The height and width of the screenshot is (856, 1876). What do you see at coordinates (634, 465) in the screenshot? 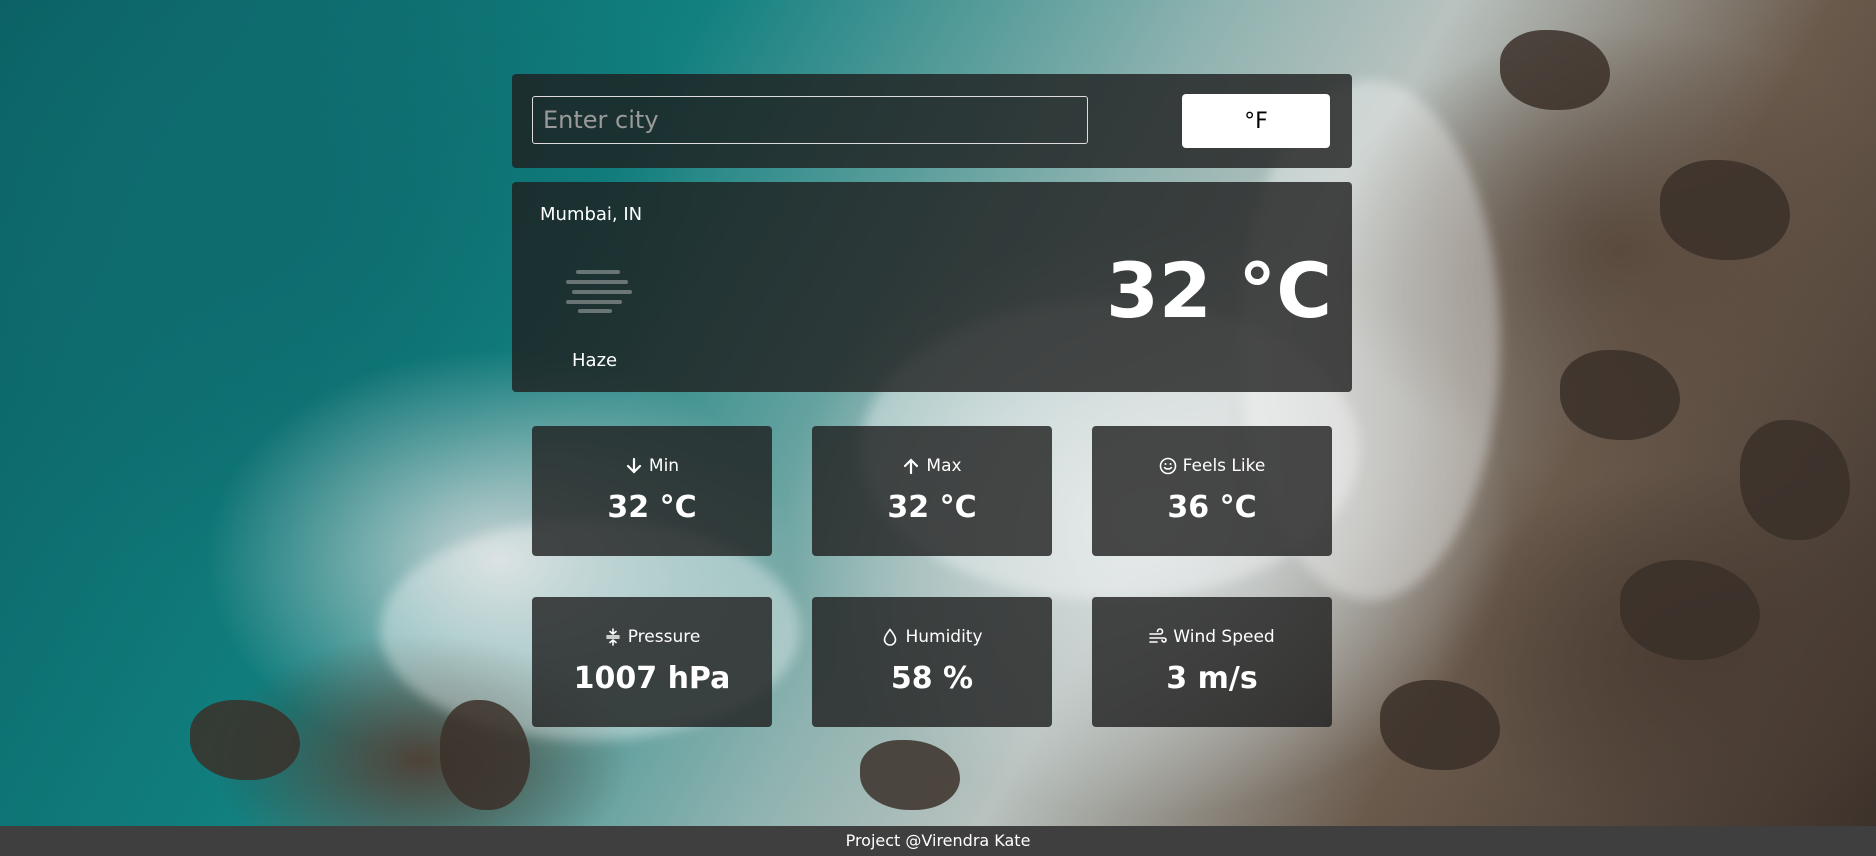
I see `arrow-down-icon` at bounding box center [634, 465].